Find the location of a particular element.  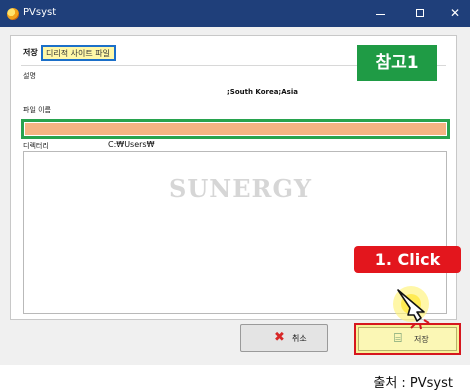

click-callout: 1. Click is located at coordinates (407, 259).